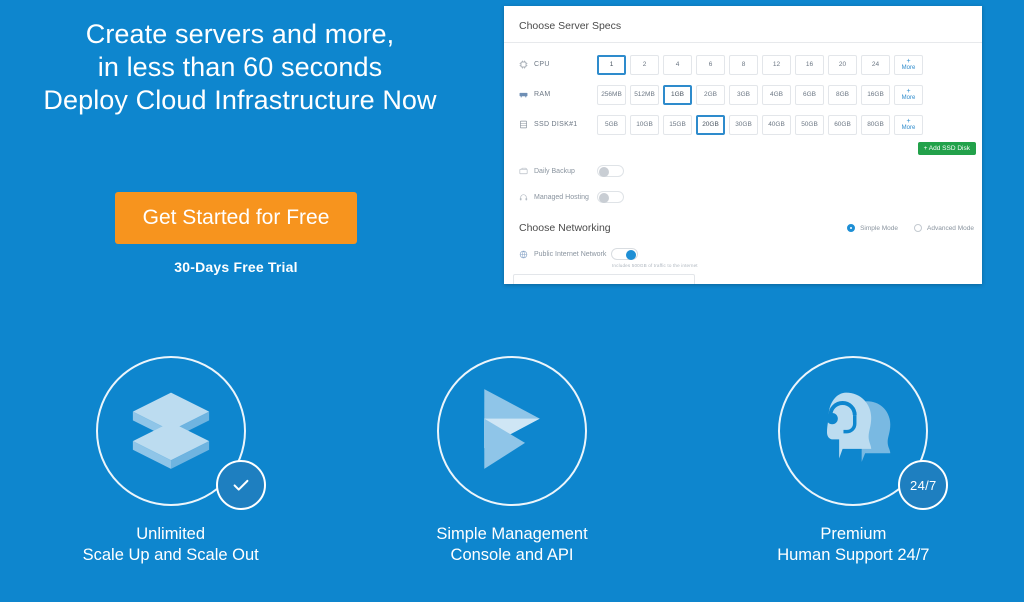 The image size is (1024, 602). Describe the element at coordinates (236, 267) in the screenshot. I see `free-trial-note: 30-Days Free Trial` at that location.